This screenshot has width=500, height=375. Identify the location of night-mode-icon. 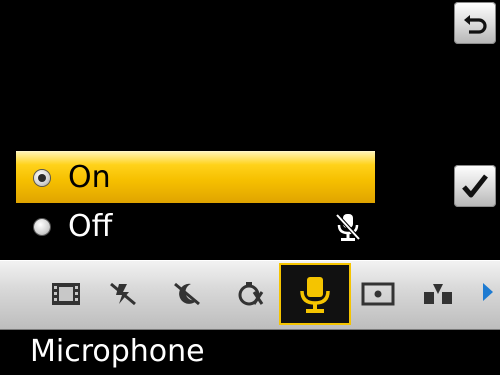
(187, 294).